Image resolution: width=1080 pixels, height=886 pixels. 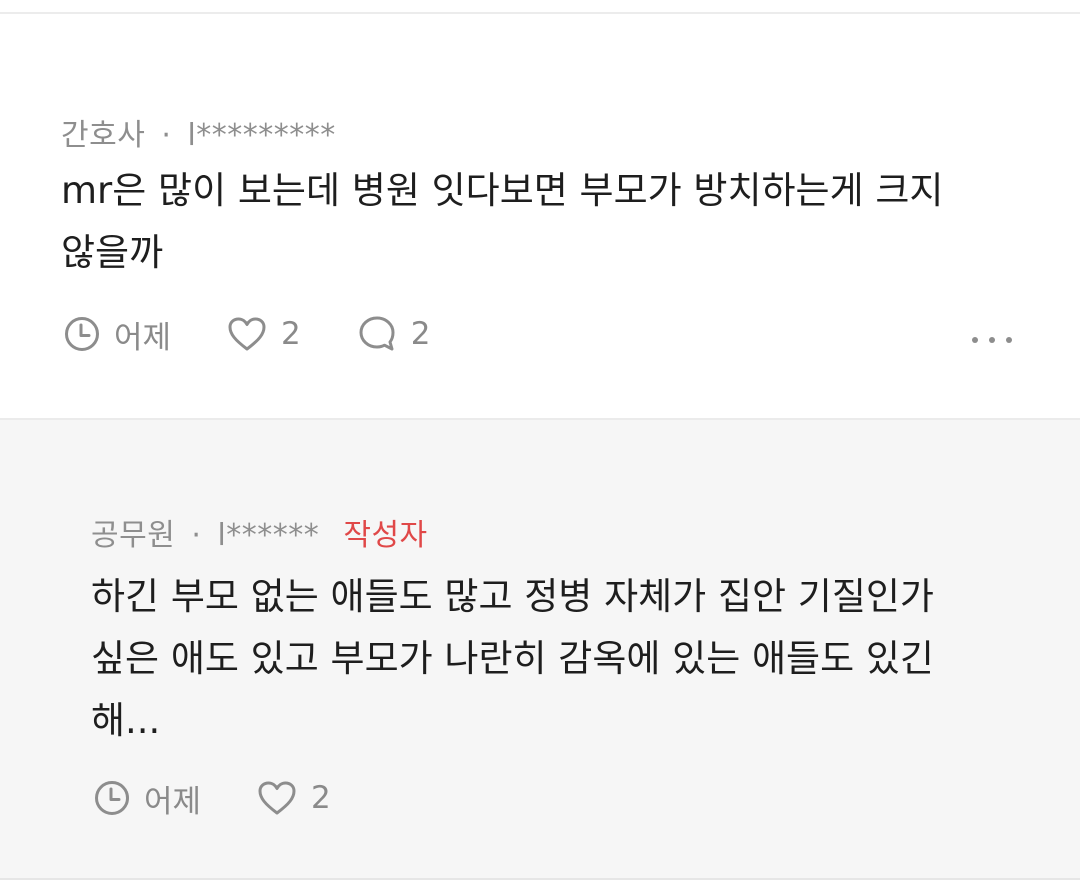 I want to click on author-badge: 작성자, so click(x=385, y=535).